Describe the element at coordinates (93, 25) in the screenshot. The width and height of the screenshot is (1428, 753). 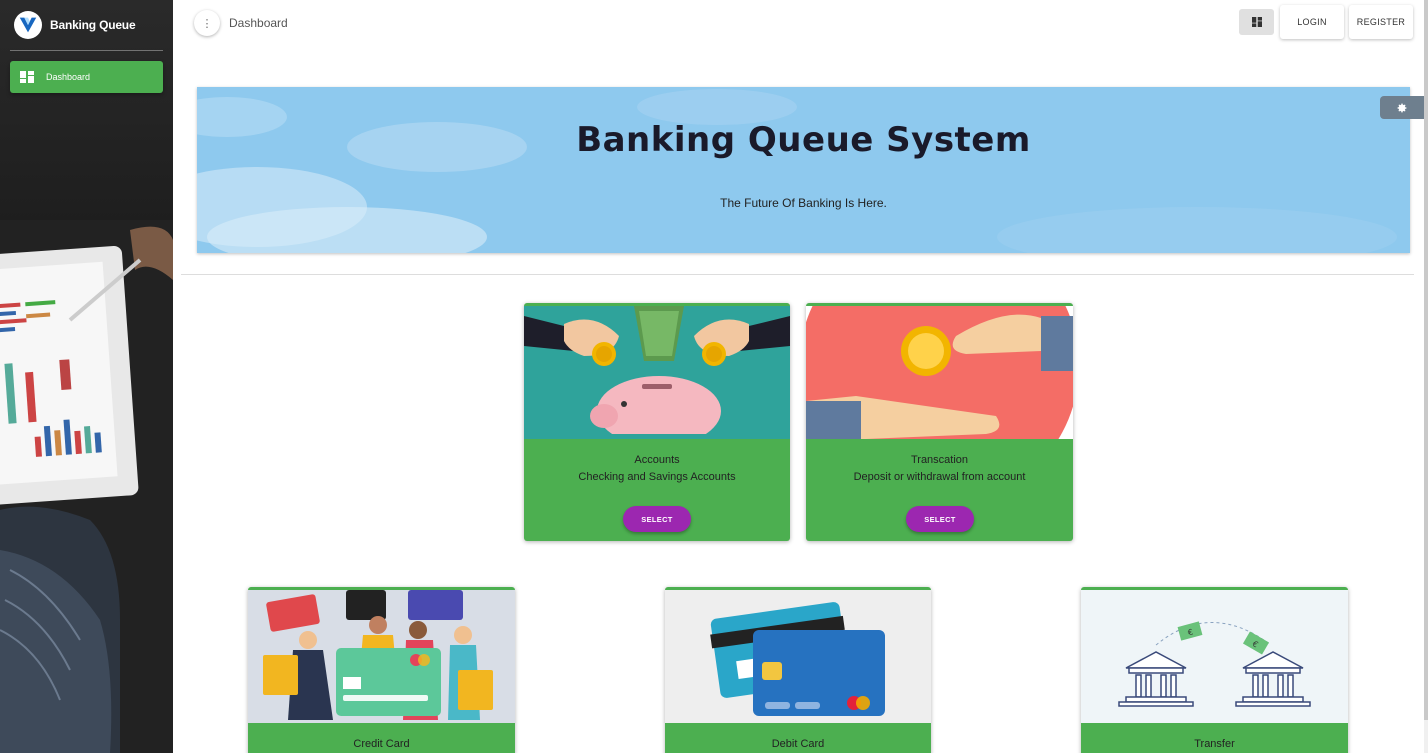
I see `app-name: Banking Queue` at that location.